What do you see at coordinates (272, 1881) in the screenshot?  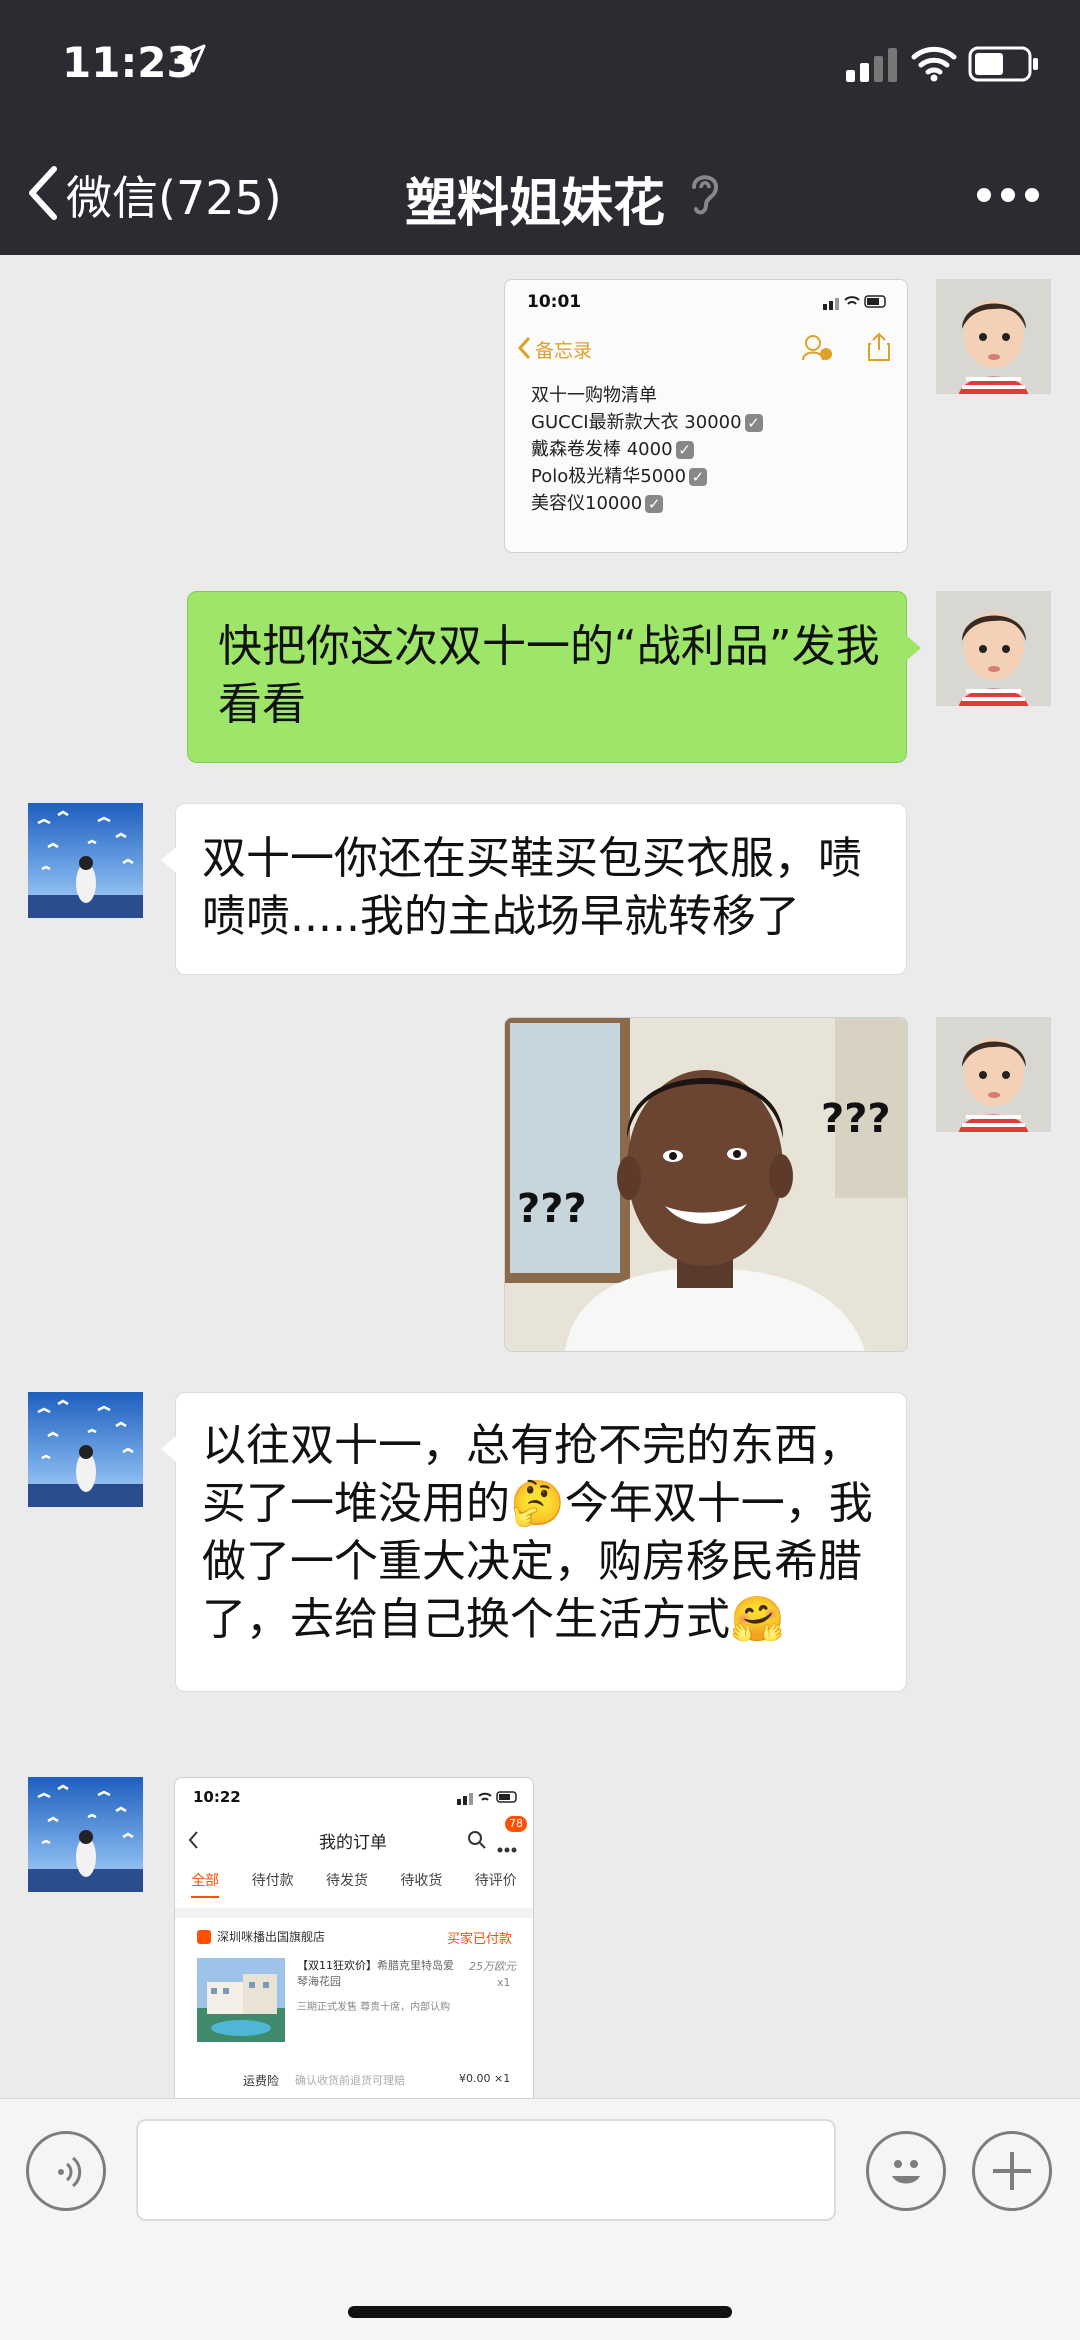 I see `order-tab: 待付款` at bounding box center [272, 1881].